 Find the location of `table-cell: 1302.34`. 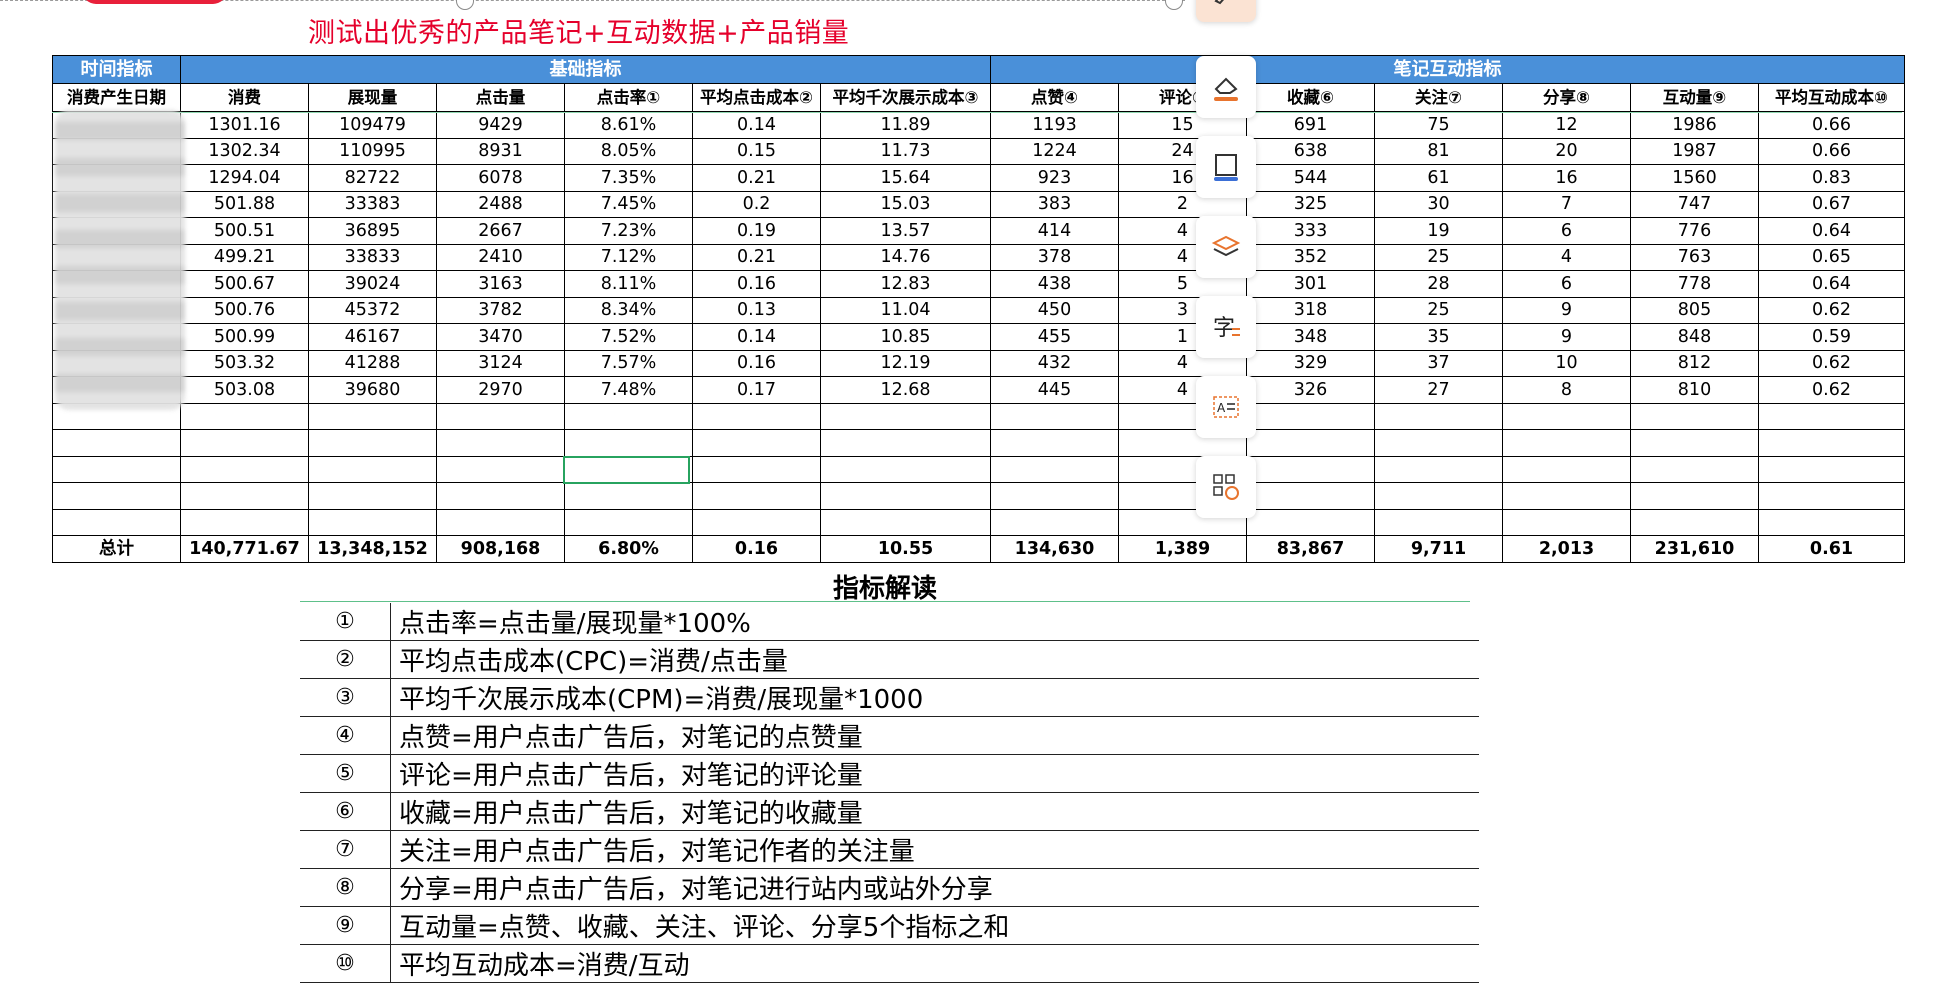

table-cell: 1302.34 is located at coordinates (244, 151).